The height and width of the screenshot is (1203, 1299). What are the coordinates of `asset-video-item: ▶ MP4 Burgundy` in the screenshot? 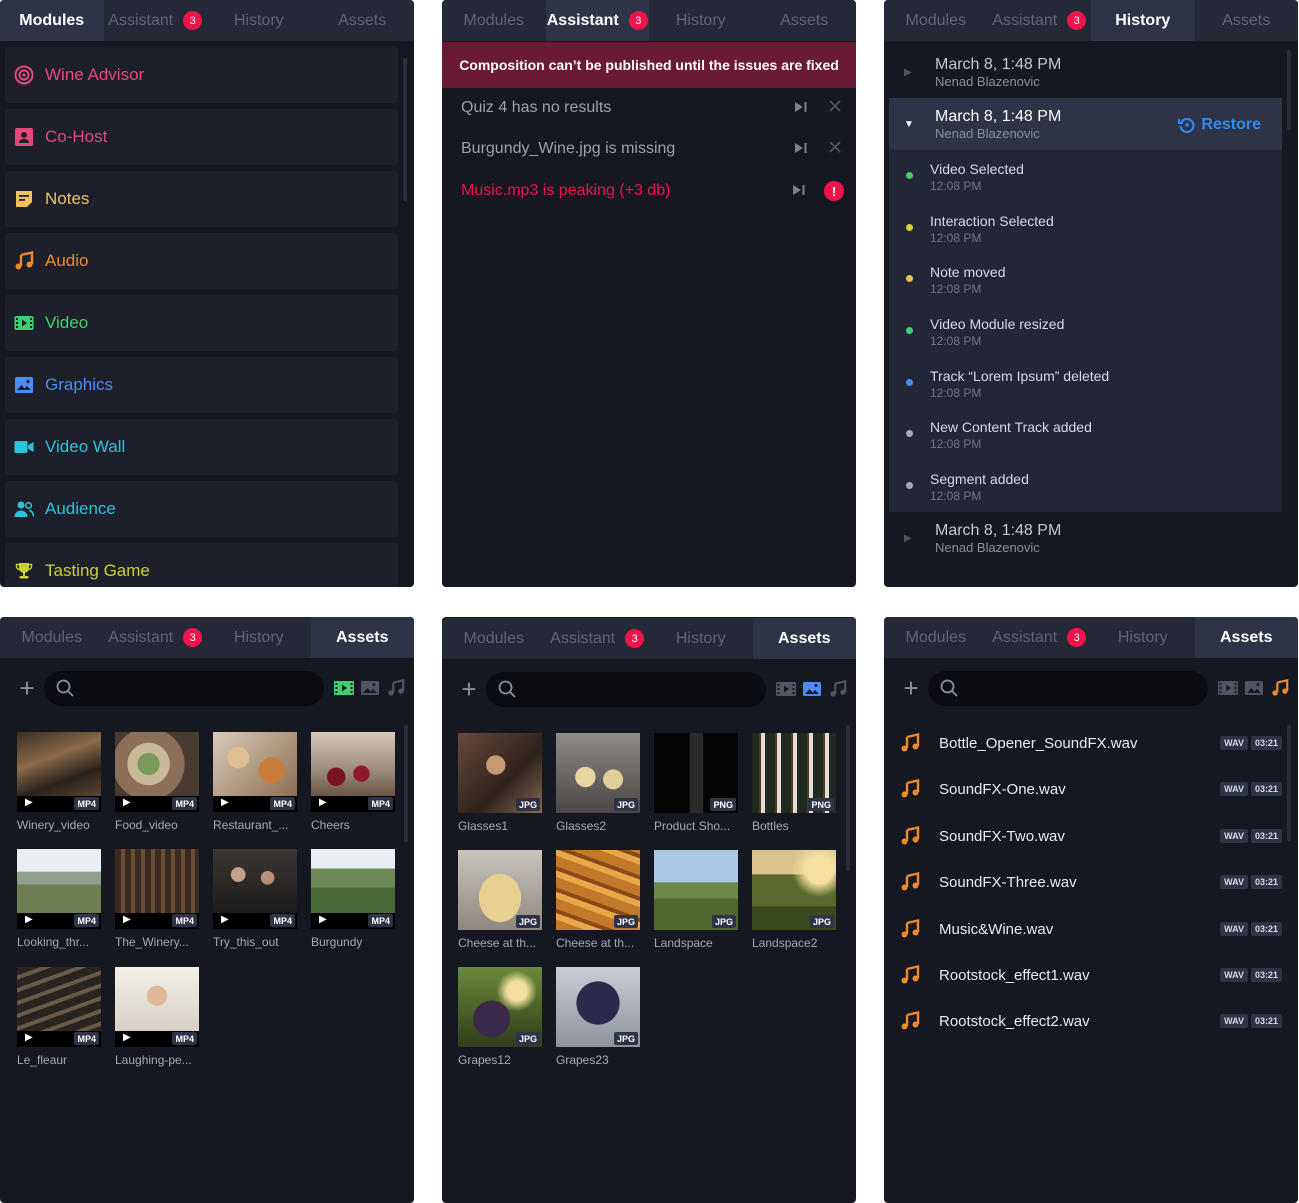 It's located at (353, 899).